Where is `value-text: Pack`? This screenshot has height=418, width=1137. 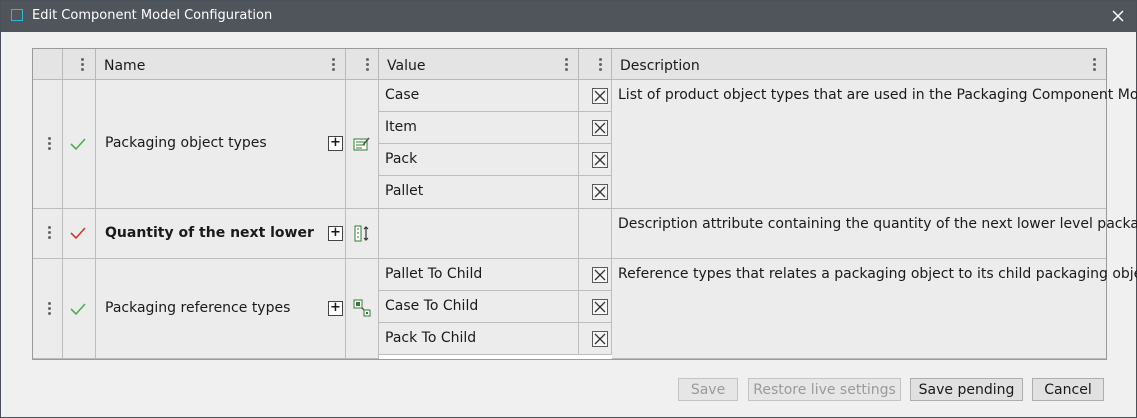 value-text: Pack is located at coordinates (401, 159).